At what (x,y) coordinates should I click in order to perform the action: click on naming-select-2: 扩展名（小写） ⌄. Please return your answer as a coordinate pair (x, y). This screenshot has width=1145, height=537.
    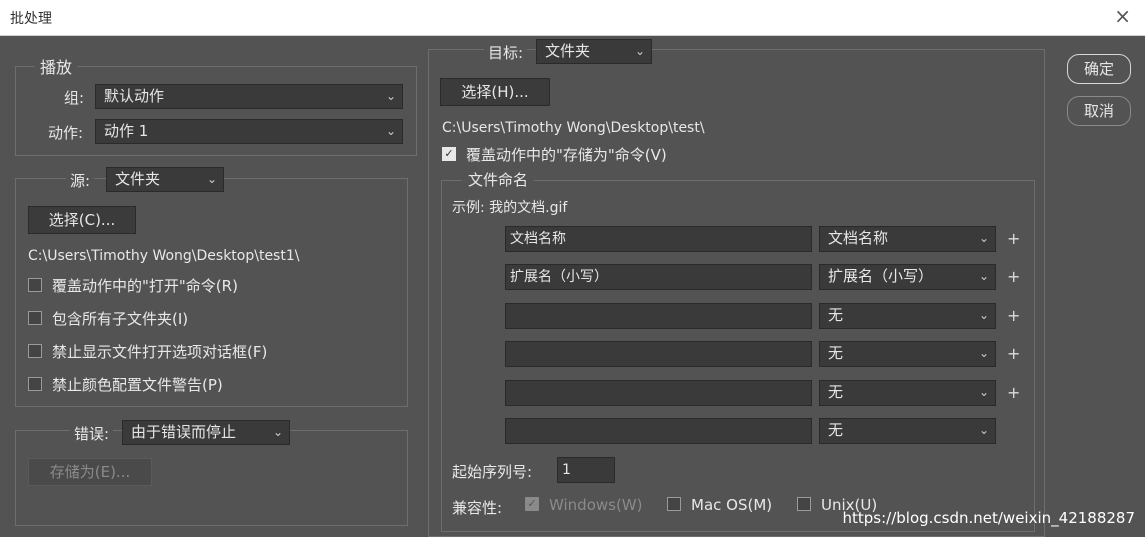
    Looking at the image, I should click on (907, 277).